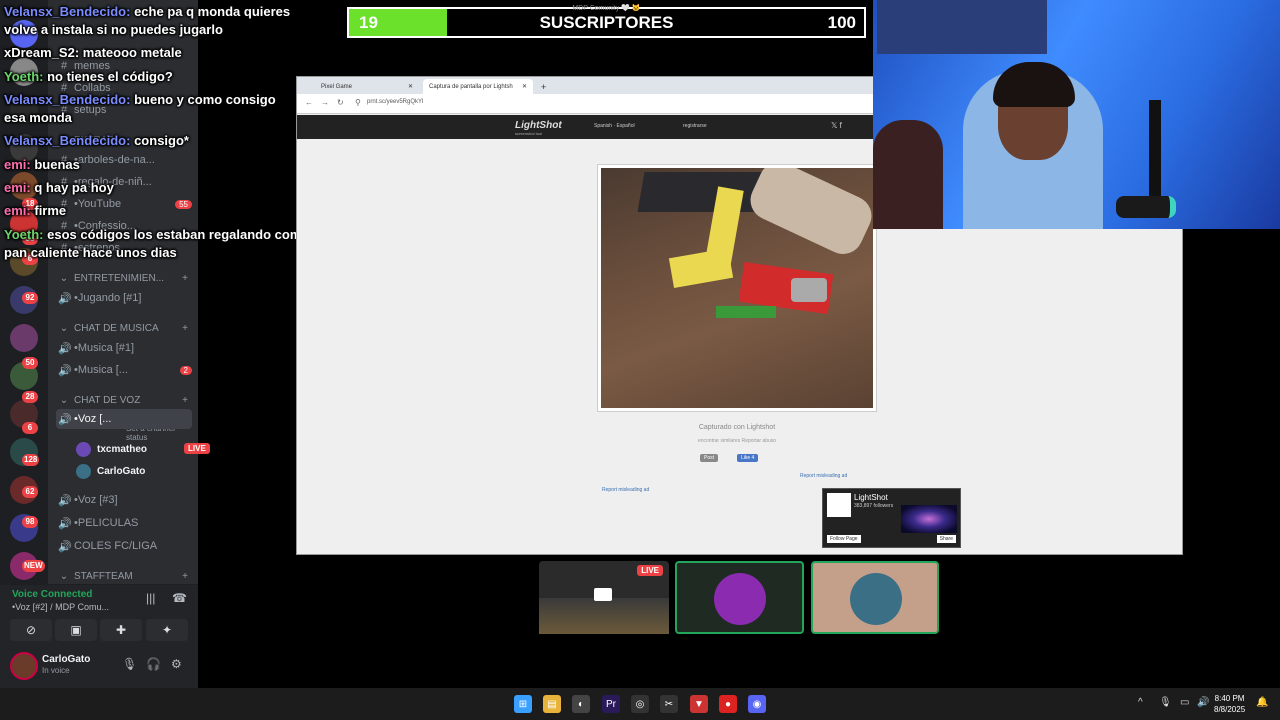 The image size is (1280, 720). What do you see at coordinates (962, 27) in the screenshot?
I see `wall-poster` at bounding box center [962, 27].